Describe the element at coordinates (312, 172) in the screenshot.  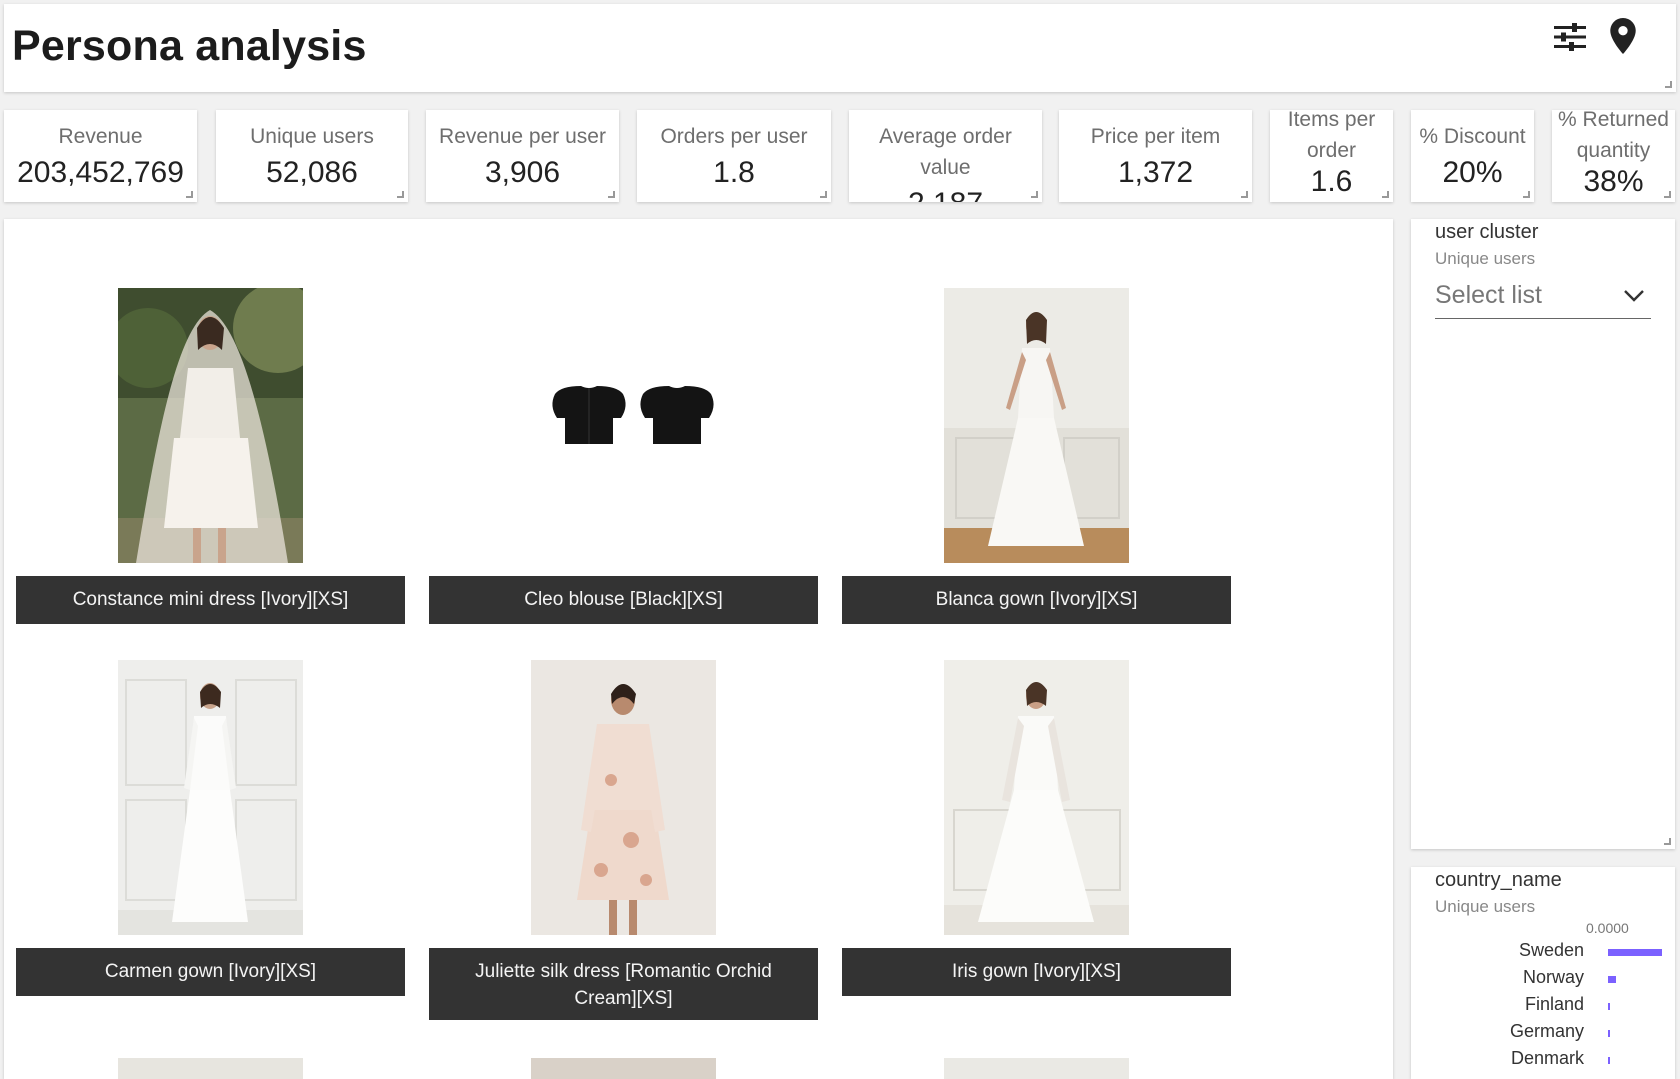
I see `kpi-value: 52,086` at that location.